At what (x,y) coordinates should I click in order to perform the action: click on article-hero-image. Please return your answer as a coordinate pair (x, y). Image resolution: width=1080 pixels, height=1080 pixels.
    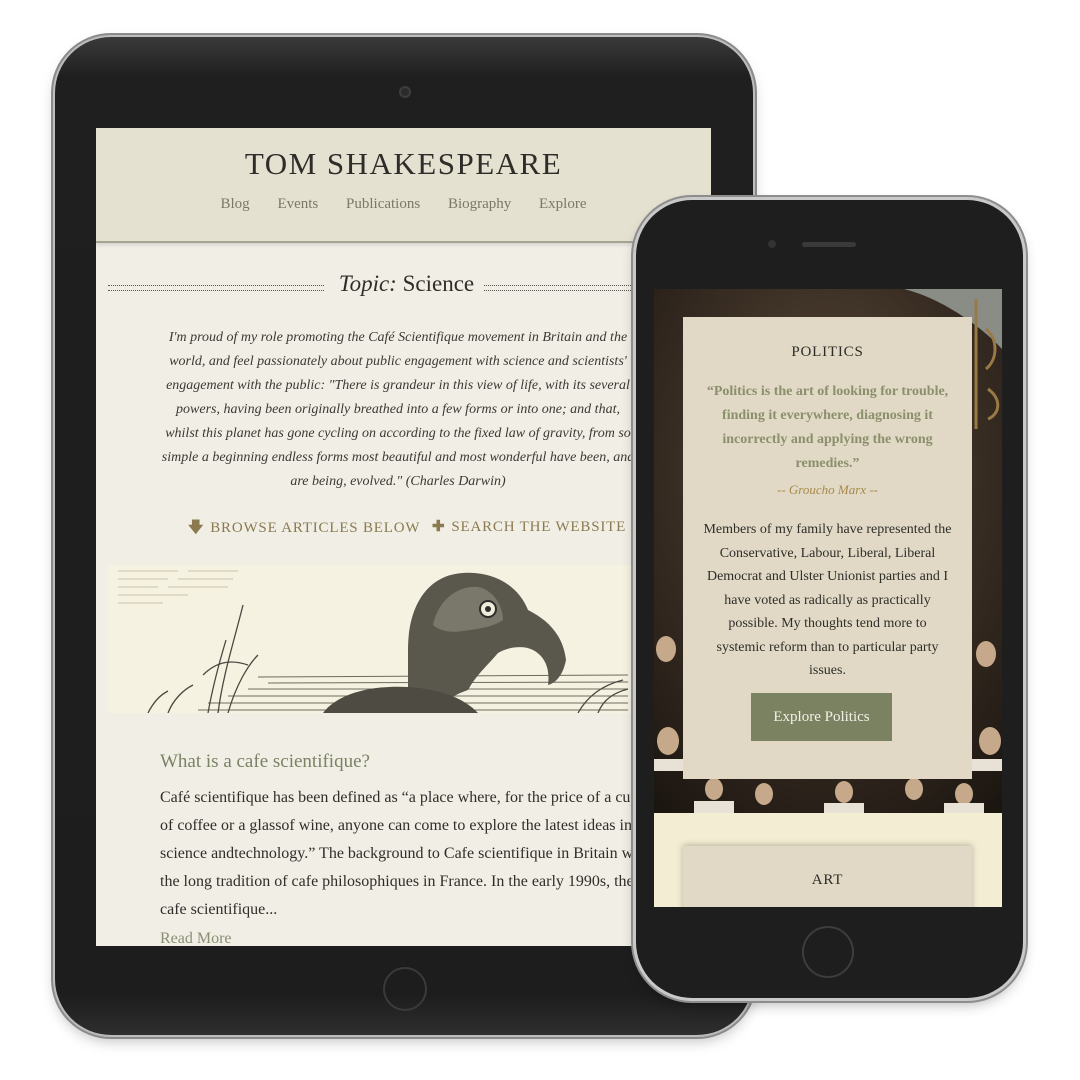
    Looking at the image, I should click on (370, 639).